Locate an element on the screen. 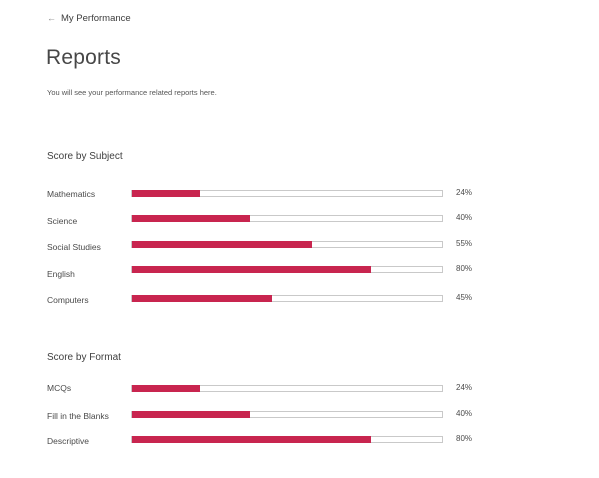 The height and width of the screenshot is (478, 599). row-label: Mathematics is located at coordinates (71, 194).